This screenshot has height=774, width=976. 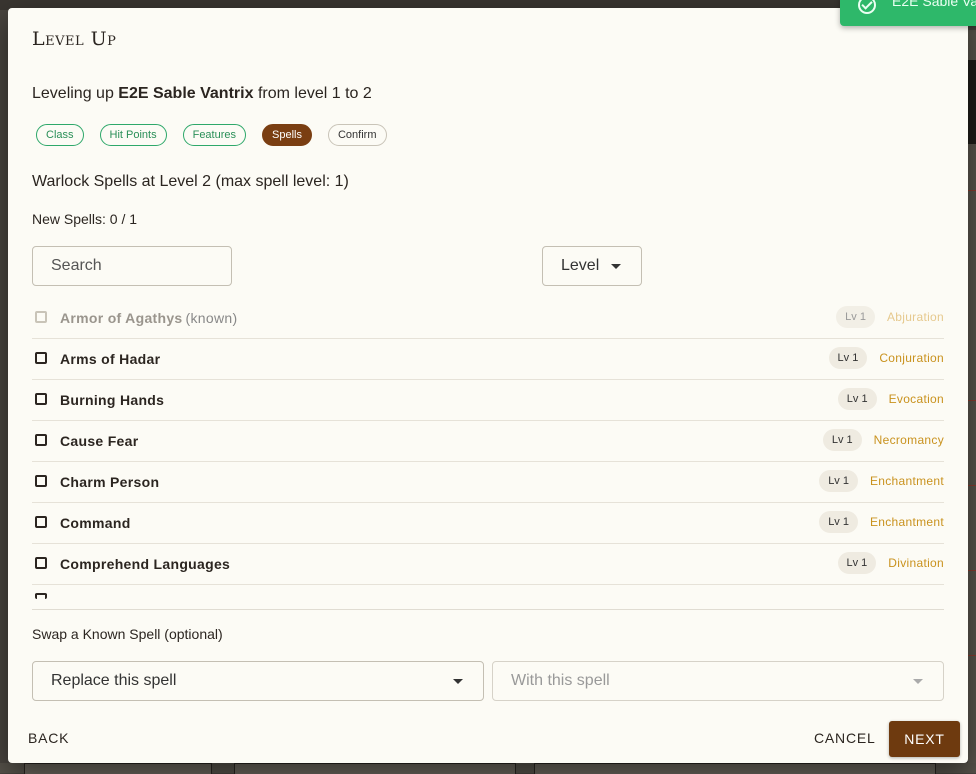 I want to click on spell-row: Cause Fear Lv 1 Necromancy, so click(x=488, y=441).